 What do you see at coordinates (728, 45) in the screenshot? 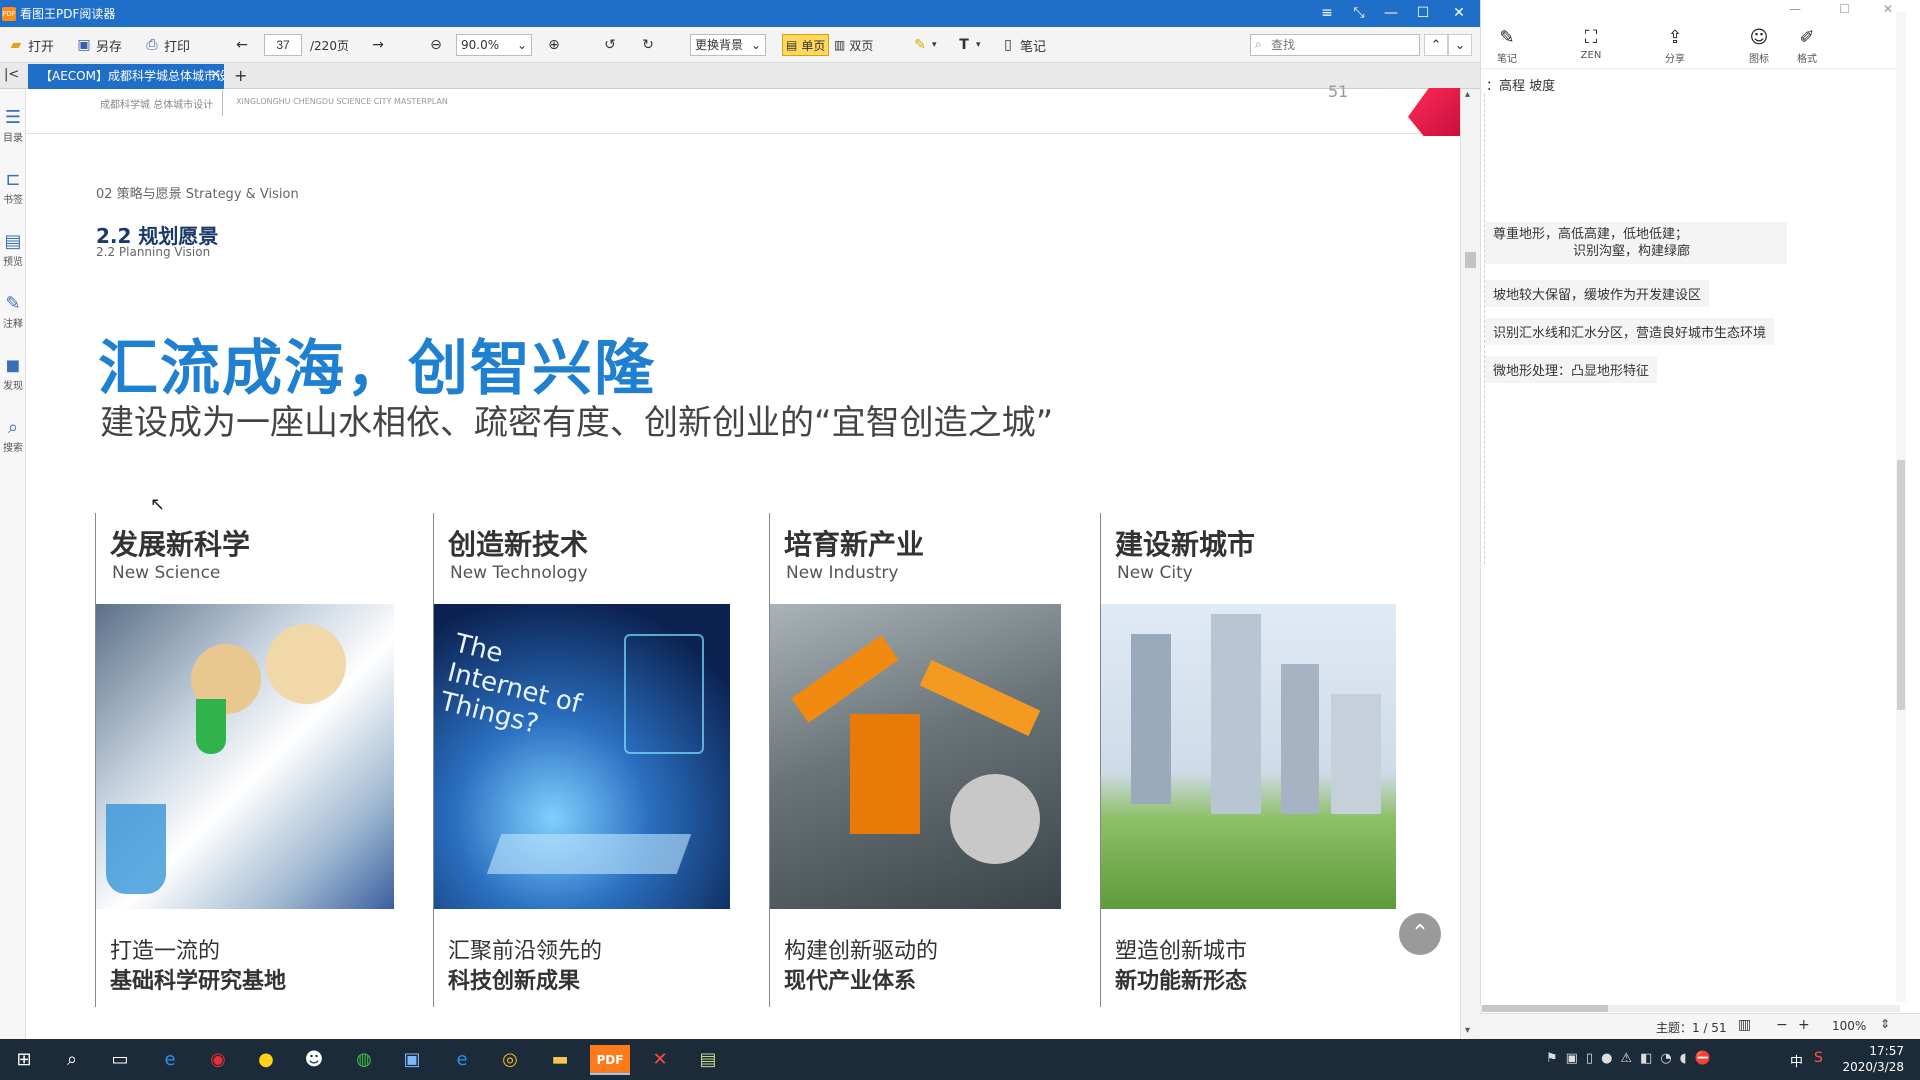
I see `background-select: 更换背景 ⌄` at bounding box center [728, 45].